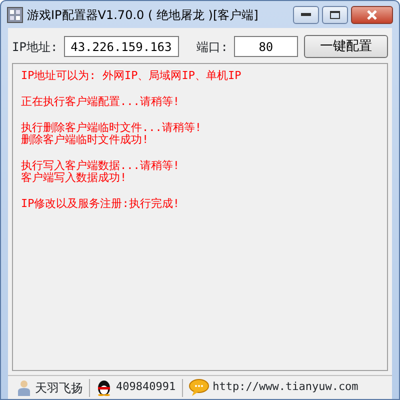 This screenshot has height=400, width=400. Describe the element at coordinates (212, 47) in the screenshot. I see `port-label: 端口:` at that location.